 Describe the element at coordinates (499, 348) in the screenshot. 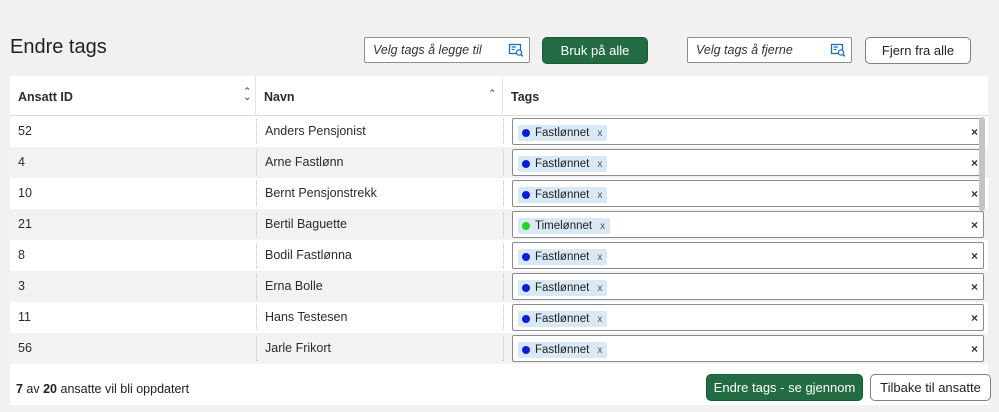

I see `table-row: 56 Jarle Frikort Fastlønnet x ×` at that location.